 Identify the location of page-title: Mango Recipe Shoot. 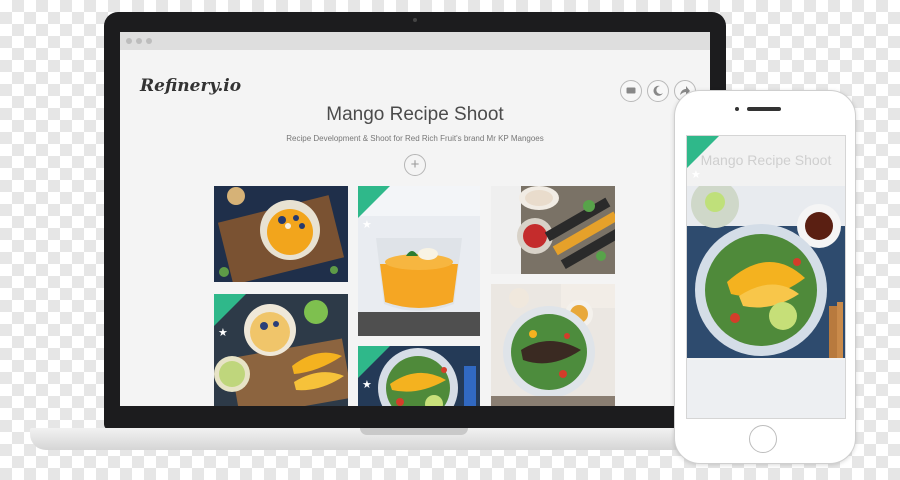
(415, 114).